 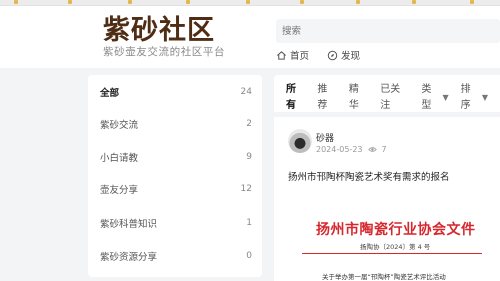 I want to click on sidebar-item-label: 紫砂资源分享, so click(x=129, y=257).